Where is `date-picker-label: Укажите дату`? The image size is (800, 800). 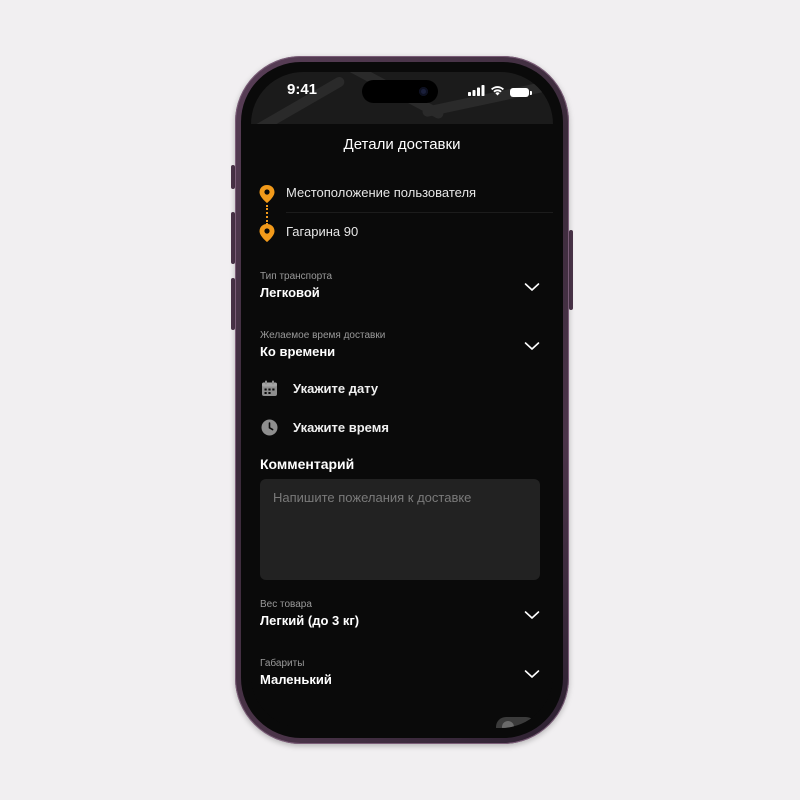 date-picker-label: Укажите дату is located at coordinates (336, 388).